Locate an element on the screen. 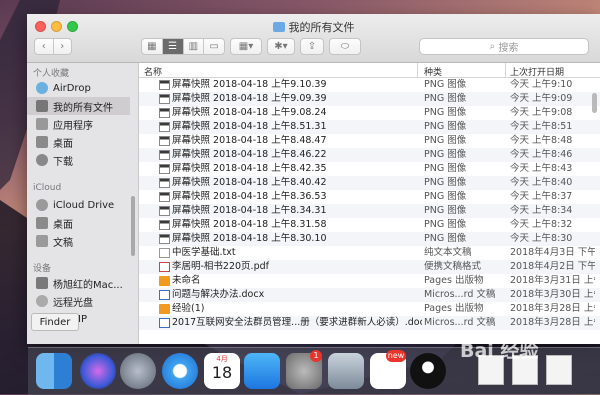 The width and height of the screenshot is (600, 395). launchpad-dock-icon is located at coordinates (138, 371).